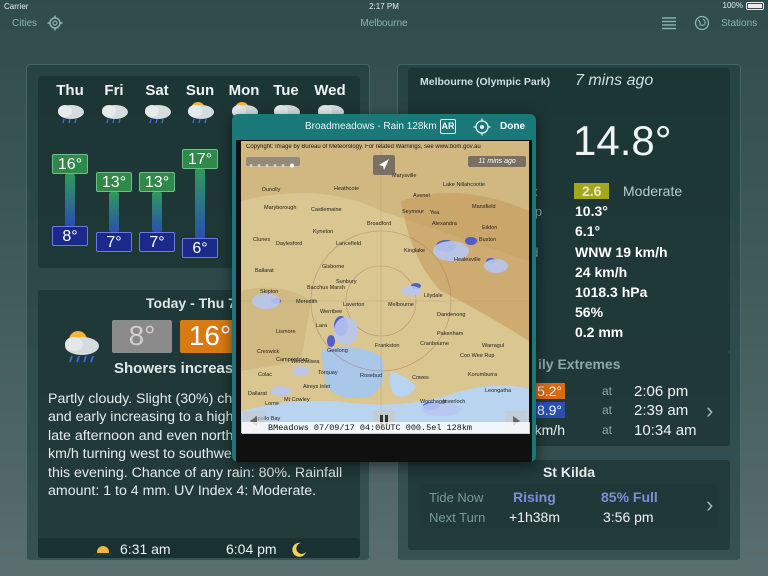  I want to click on station-name: Melbourne (Olympic Park), so click(485, 82).